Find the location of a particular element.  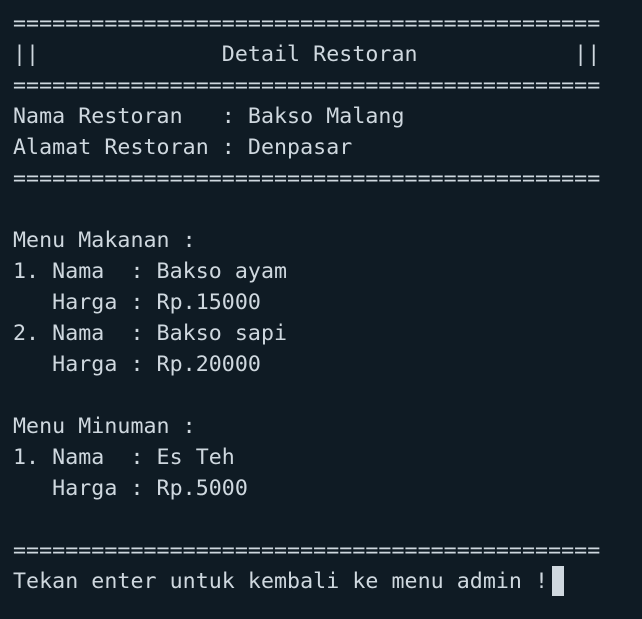

food-menu-heading: Menu Makanan : is located at coordinates (104, 240).